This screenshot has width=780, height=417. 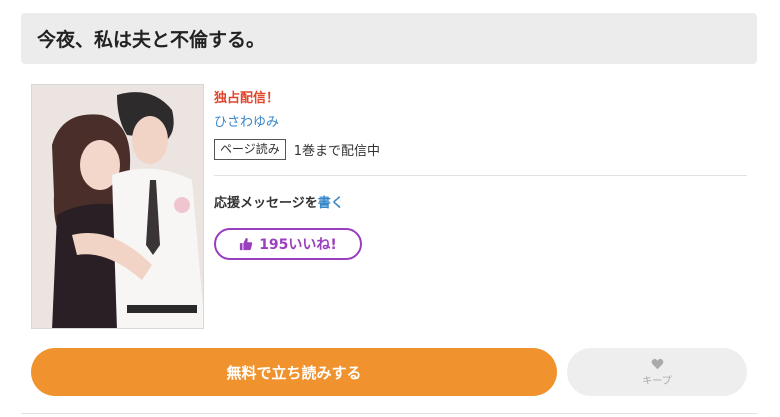 What do you see at coordinates (250, 149) in the screenshot?
I see `format-tag: ページ読み` at bounding box center [250, 149].